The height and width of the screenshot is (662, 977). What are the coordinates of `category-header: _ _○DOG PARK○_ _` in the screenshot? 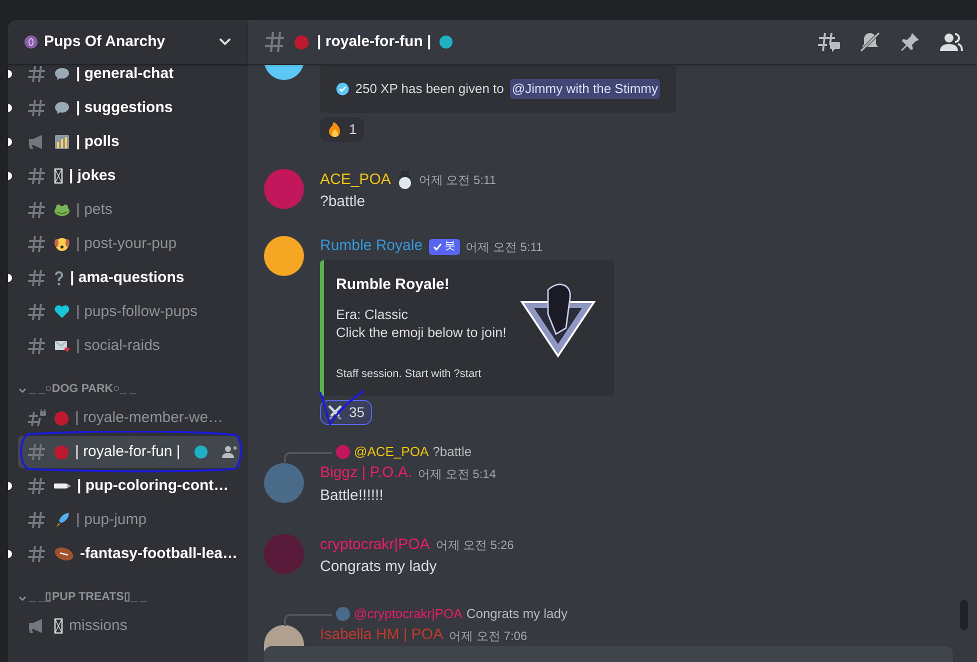 It's located at (128, 390).